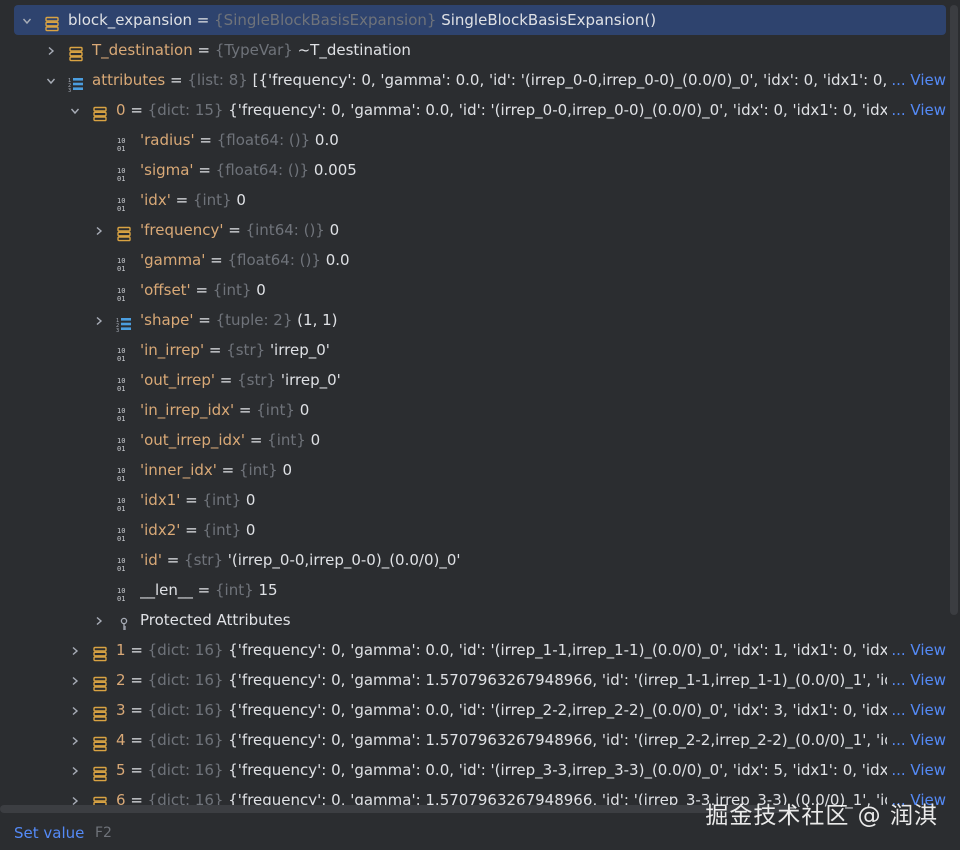  Describe the element at coordinates (310, 380) in the screenshot. I see `variable-value: 'irrep_0'` at that location.